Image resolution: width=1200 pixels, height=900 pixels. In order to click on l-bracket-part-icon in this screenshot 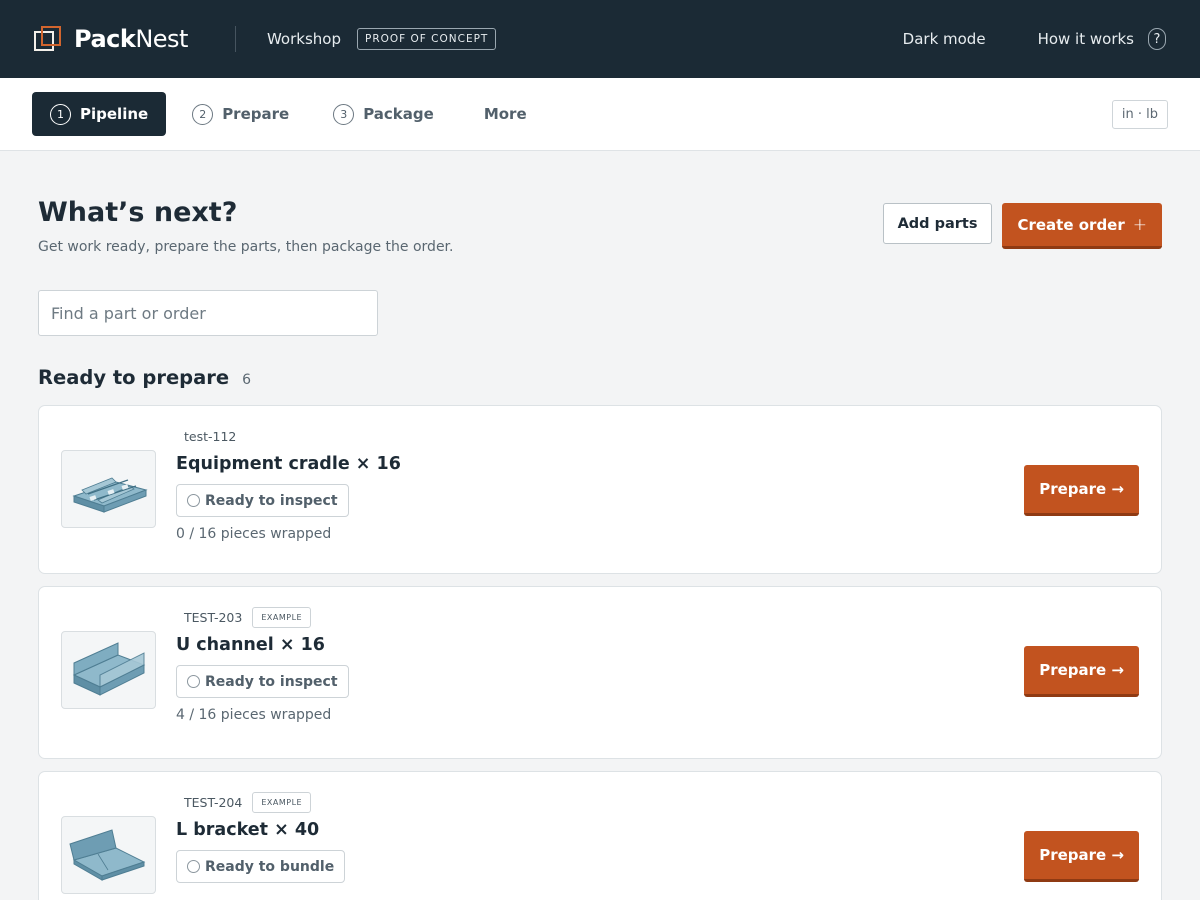, I will do `click(106, 855)`.